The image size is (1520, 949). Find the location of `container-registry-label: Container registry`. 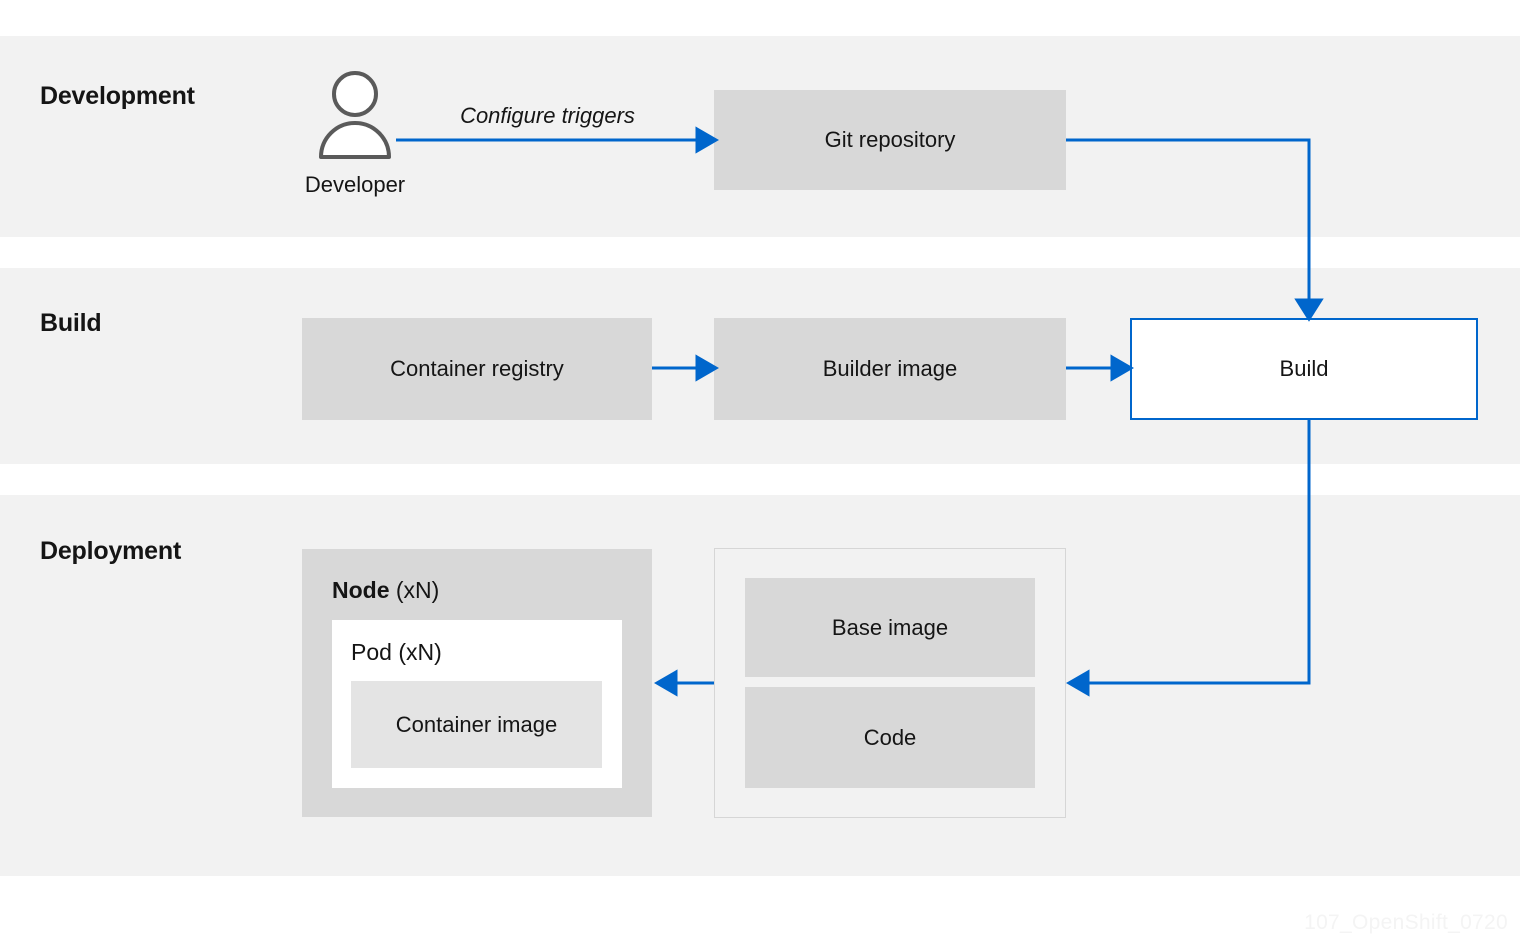

container-registry-label: Container registry is located at coordinates (477, 368).